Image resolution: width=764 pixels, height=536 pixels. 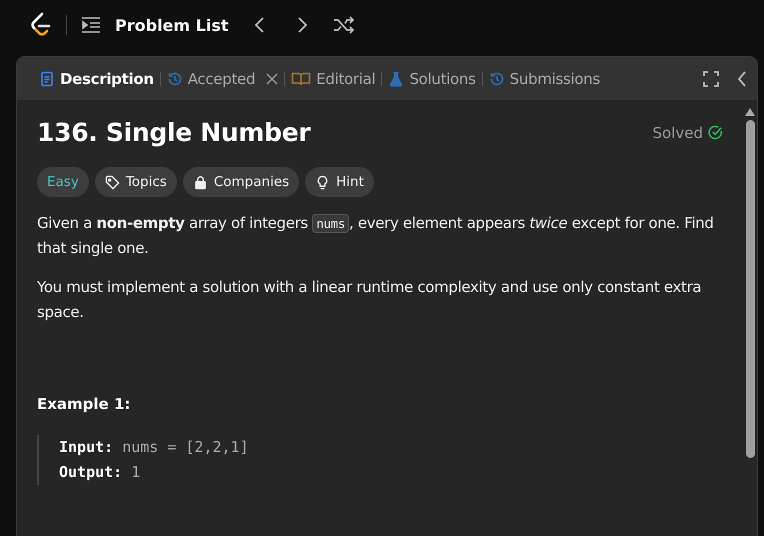 What do you see at coordinates (715, 132) in the screenshot?
I see `check-circle-icon` at bounding box center [715, 132].